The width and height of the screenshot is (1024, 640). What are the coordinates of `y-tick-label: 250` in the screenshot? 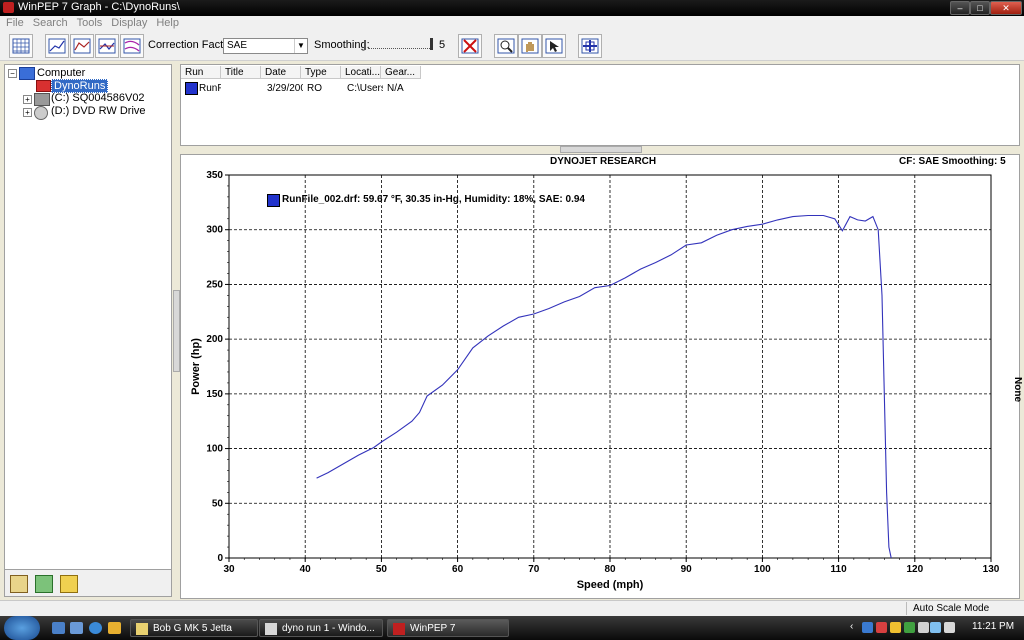 It's located at (214, 284).